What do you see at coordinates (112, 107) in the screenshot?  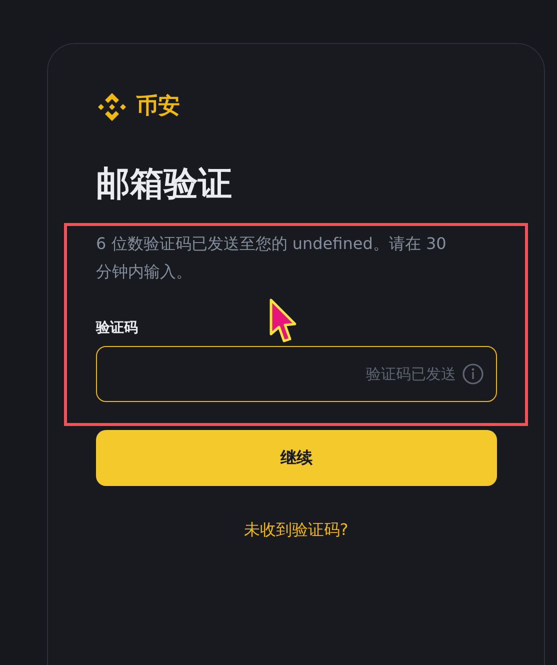 I see `logo-icon` at bounding box center [112, 107].